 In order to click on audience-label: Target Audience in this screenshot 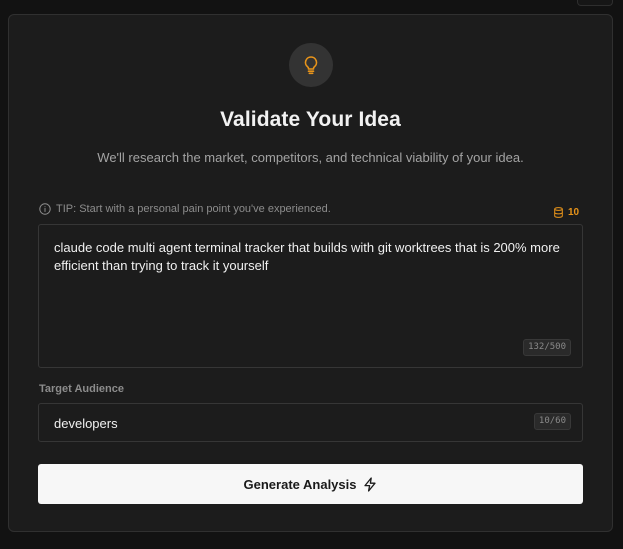, I will do `click(81, 389)`.